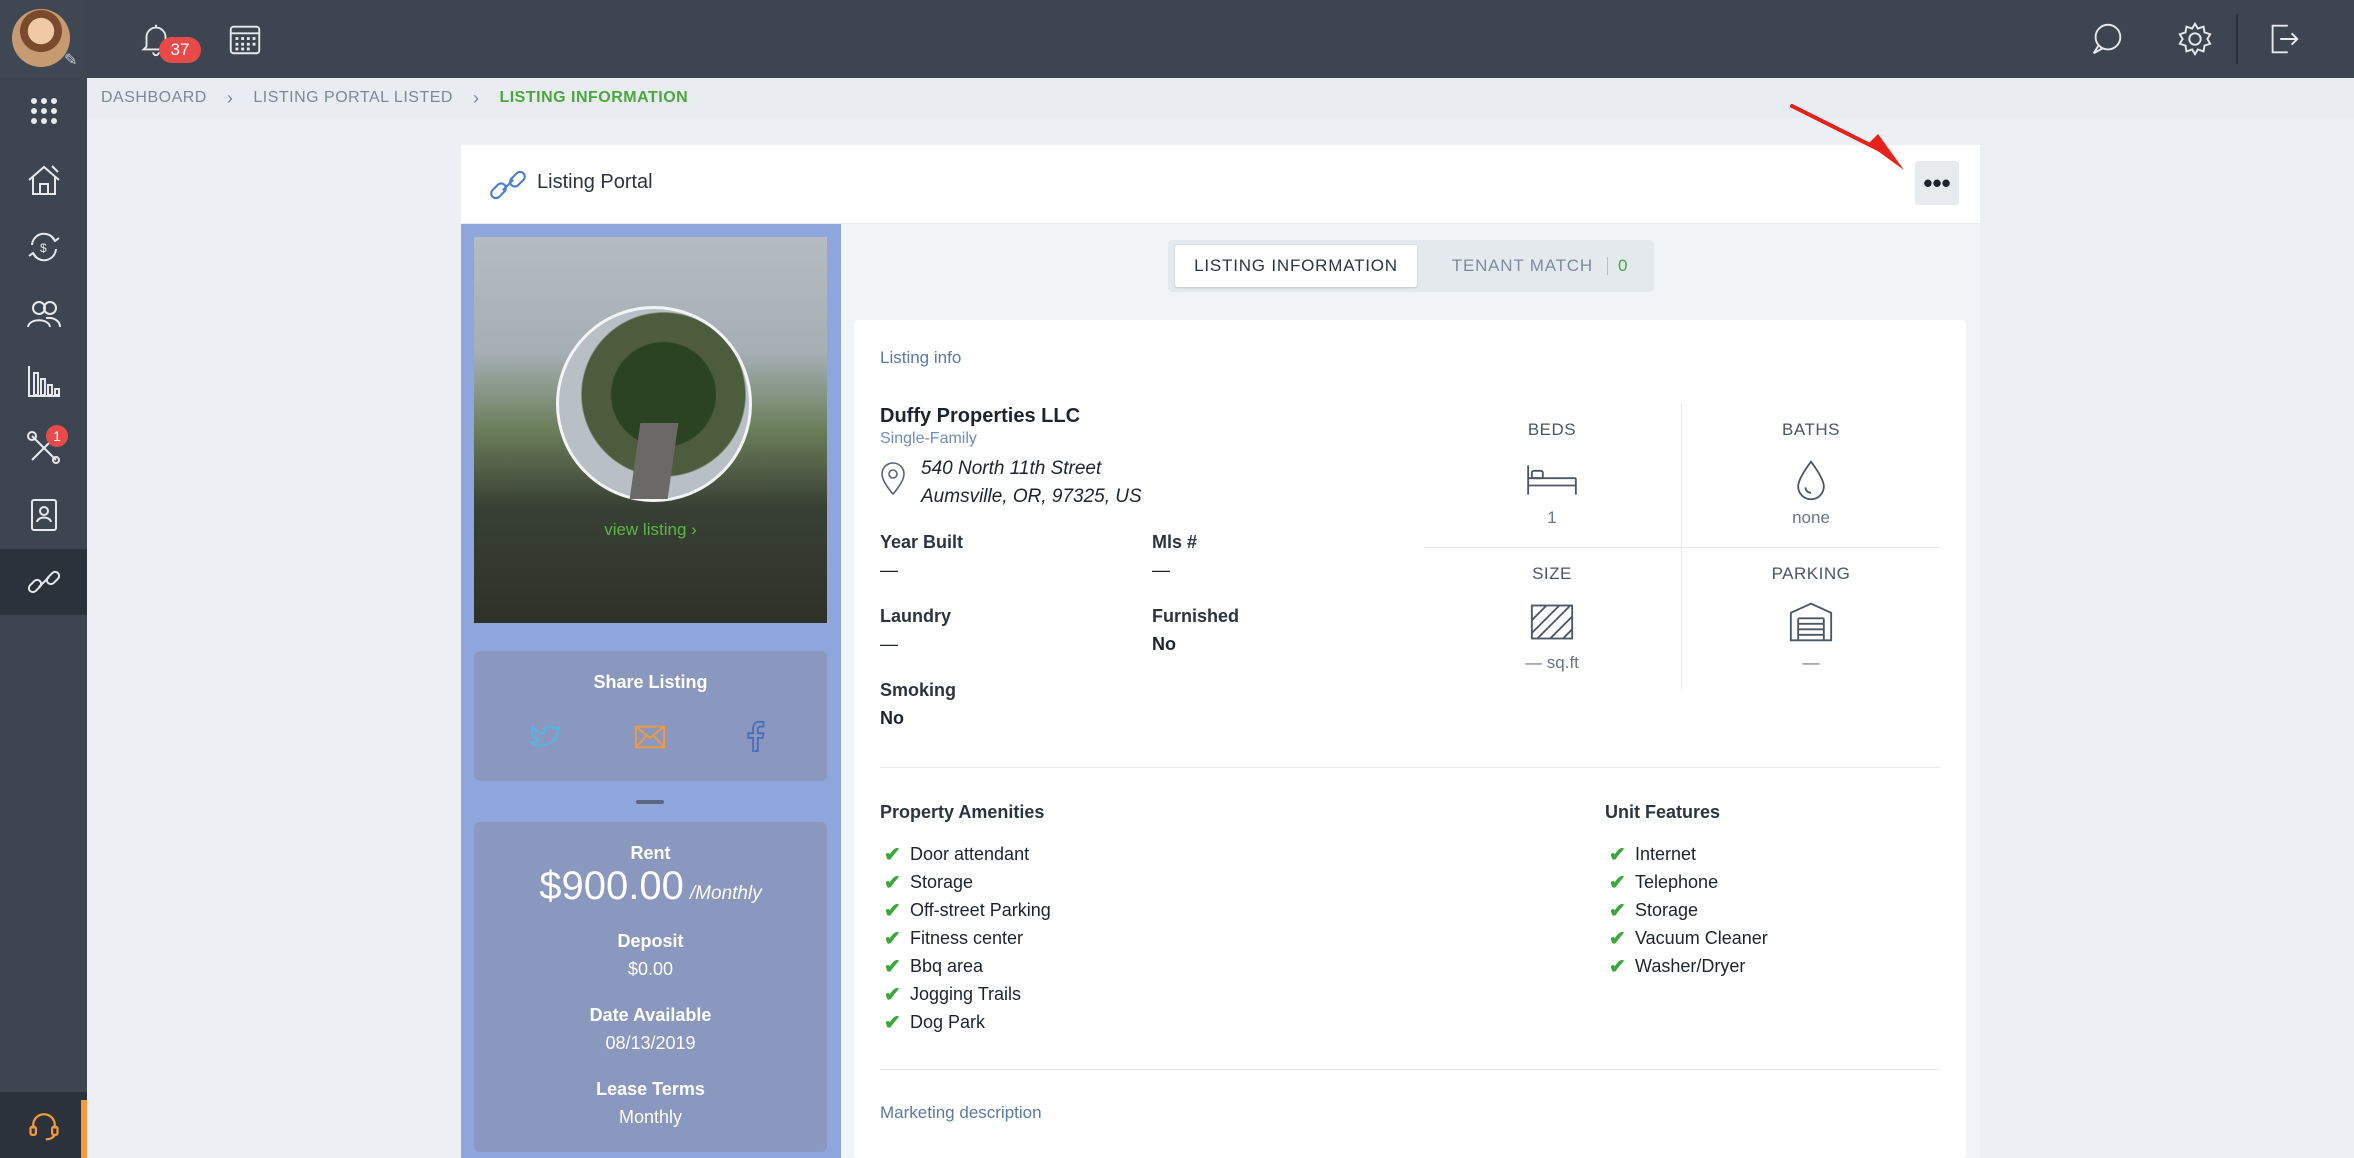 The width and height of the screenshot is (2354, 1158). Describe the element at coordinates (43, 180) in the screenshot. I see `properties-icon` at that location.